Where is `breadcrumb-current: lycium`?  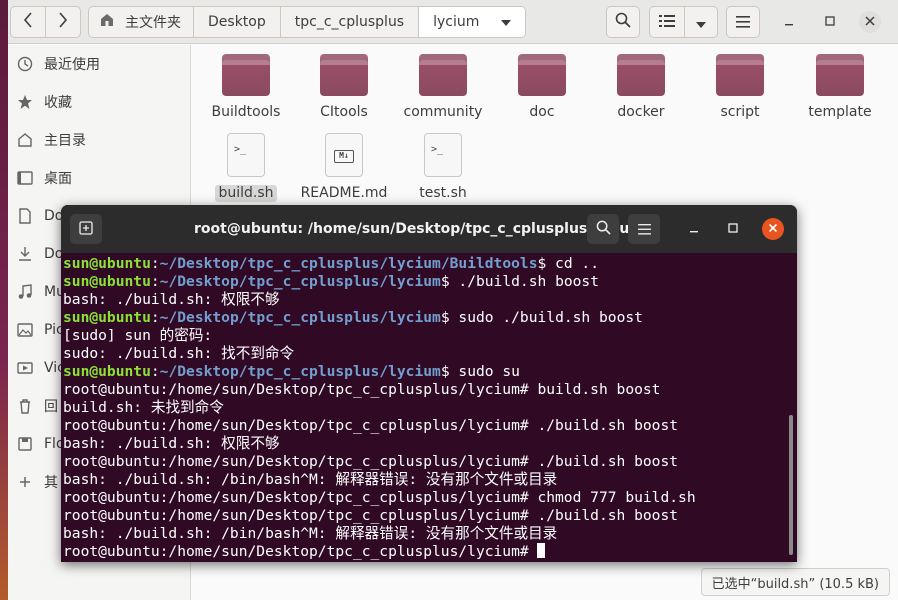
breadcrumb-current: lycium is located at coordinates (472, 22).